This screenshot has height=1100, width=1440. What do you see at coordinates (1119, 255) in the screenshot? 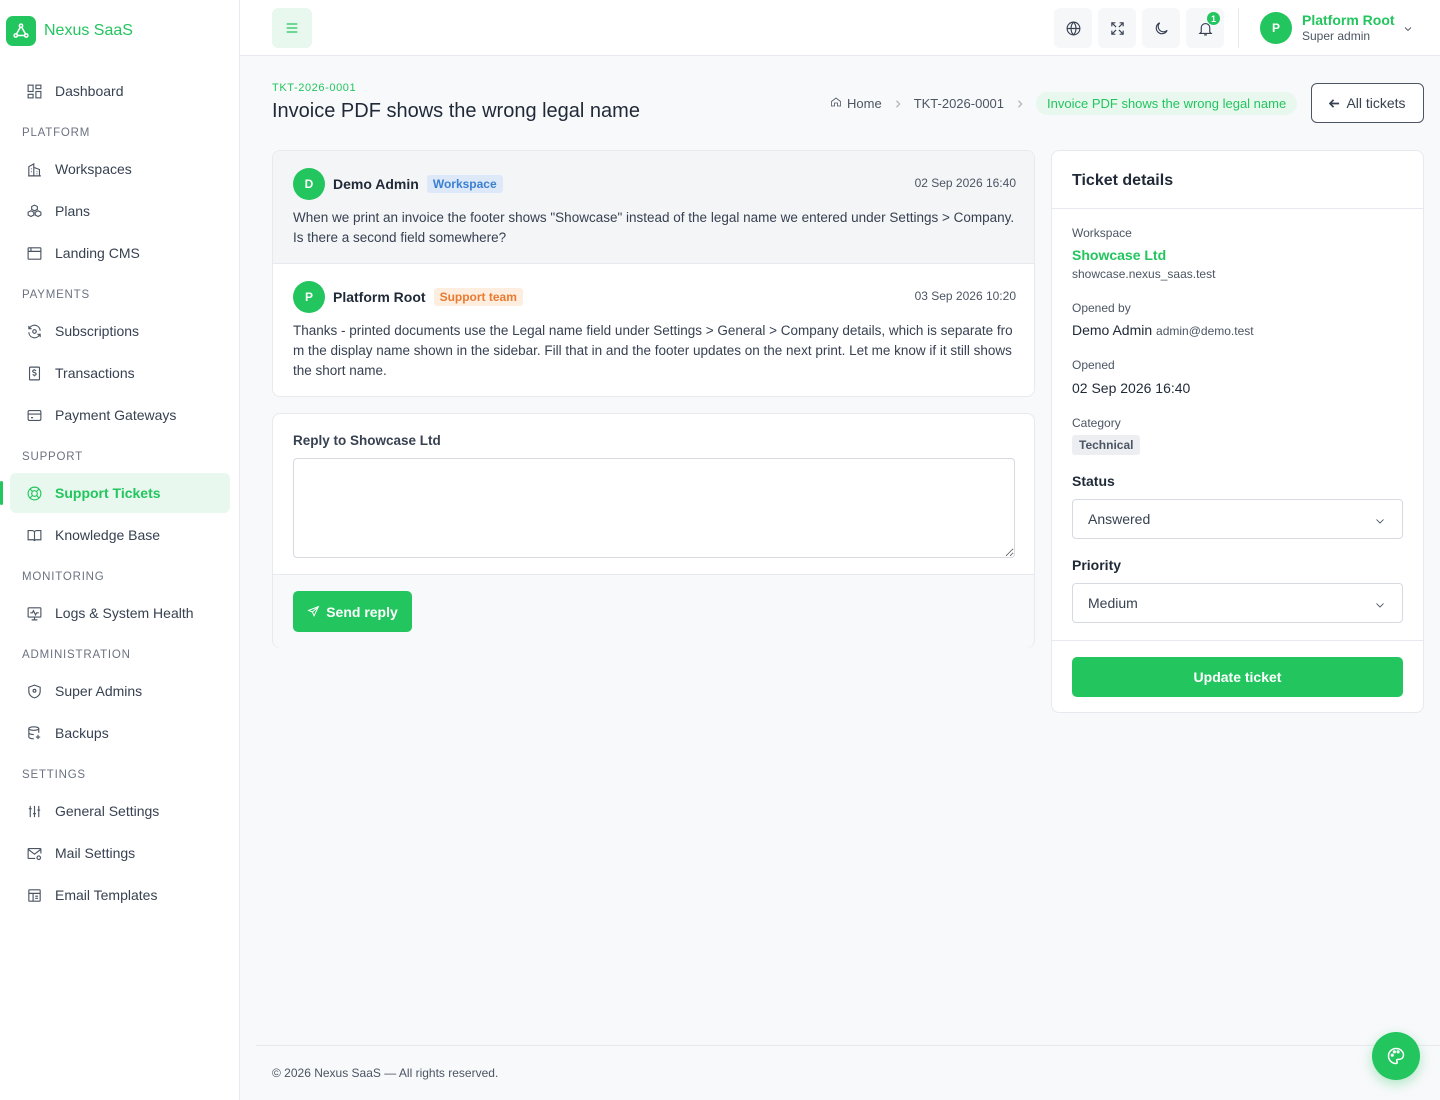
I see `workspace-name-link: Showcase Ltd` at bounding box center [1119, 255].